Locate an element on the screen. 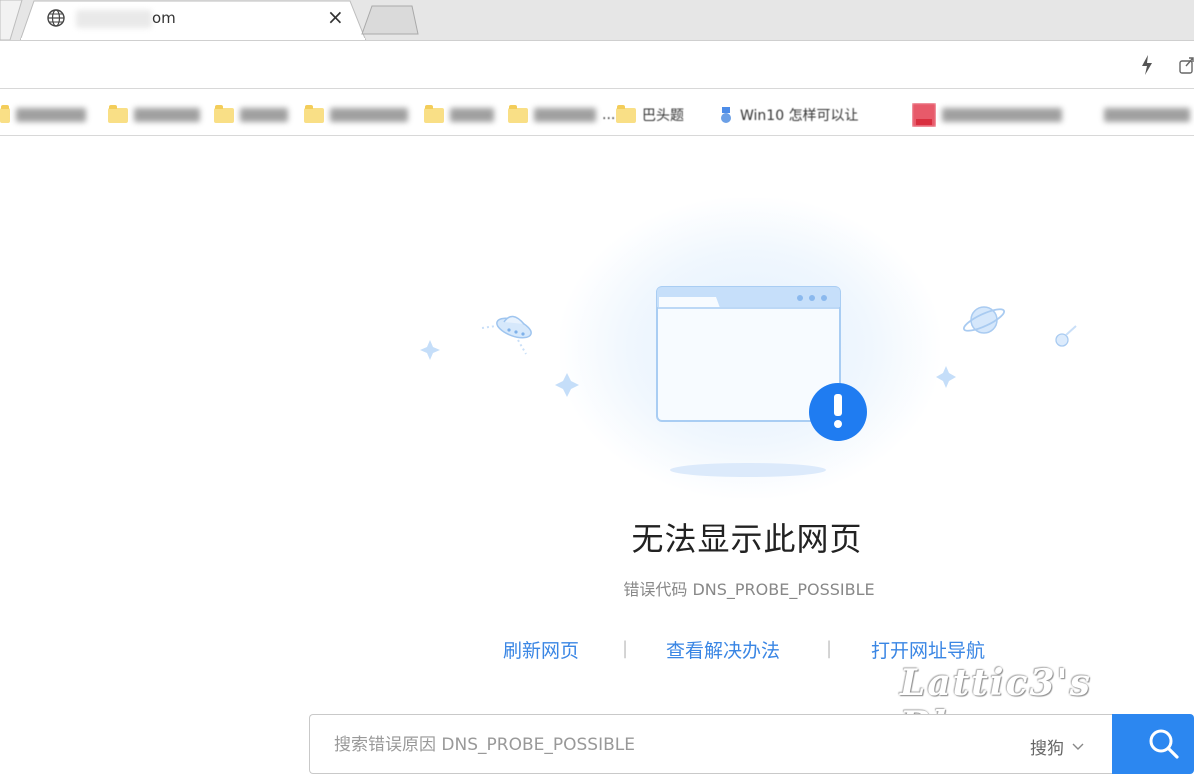 The height and width of the screenshot is (774, 1194). bookmark-label: Win10 怎样可以让 is located at coordinates (799, 116).